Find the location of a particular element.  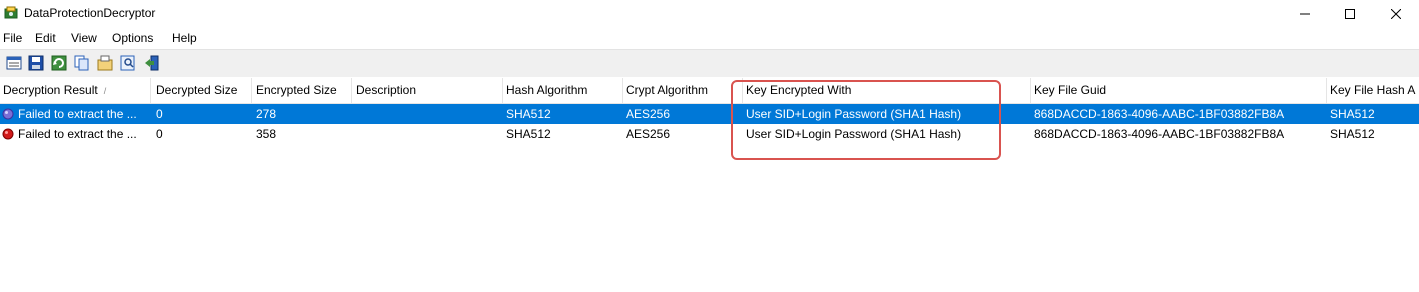

app-icon is located at coordinates (11, 12).